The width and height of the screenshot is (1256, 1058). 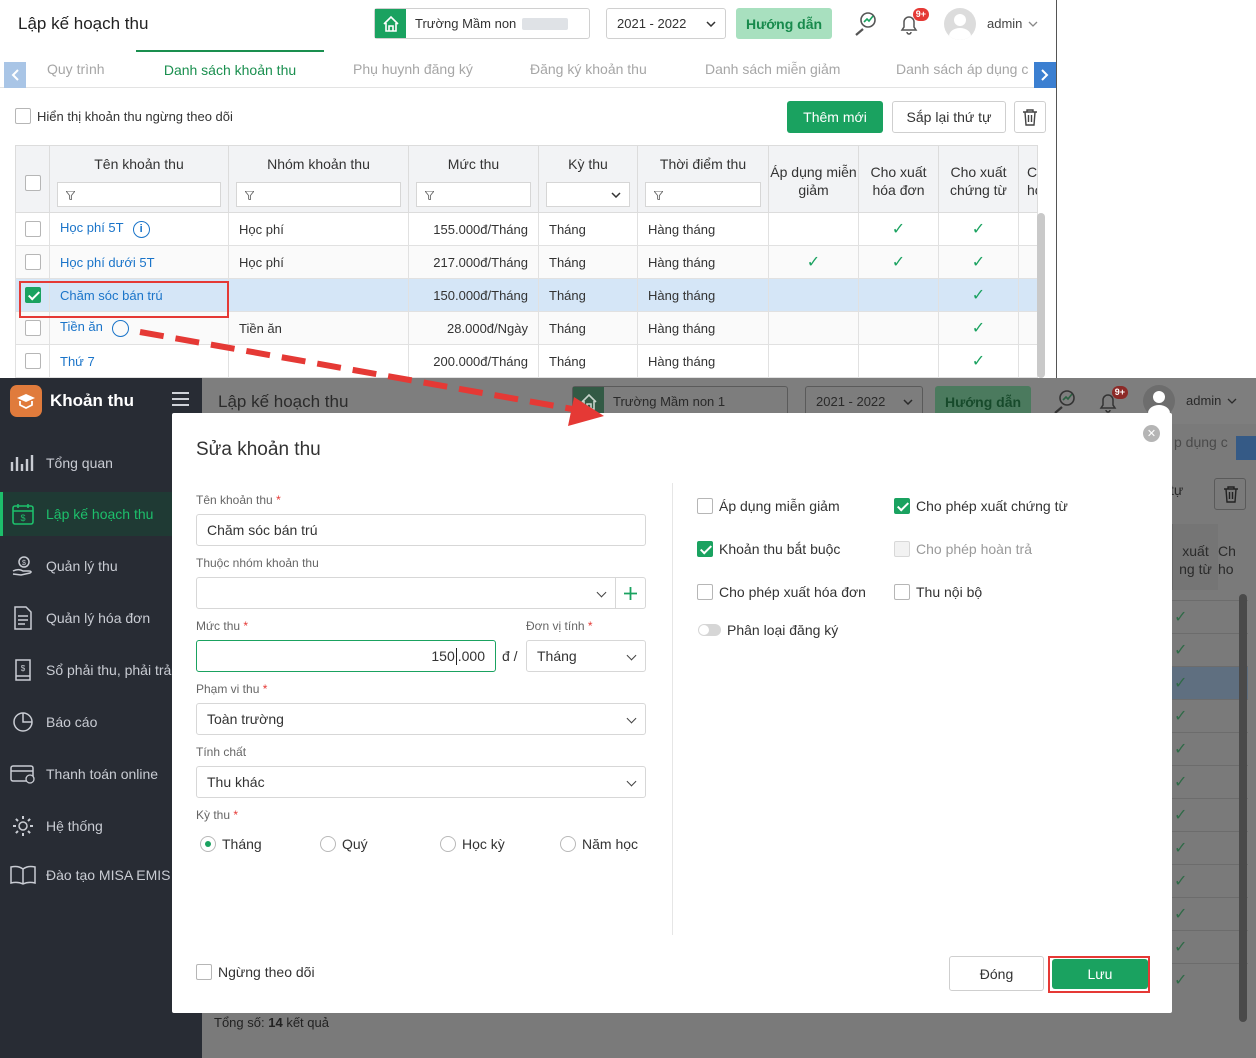 What do you see at coordinates (413, 69) in the screenshot?
I see `tab-parent-registration: Phụ huynh đăng ký` at bounding box center [413, 69].